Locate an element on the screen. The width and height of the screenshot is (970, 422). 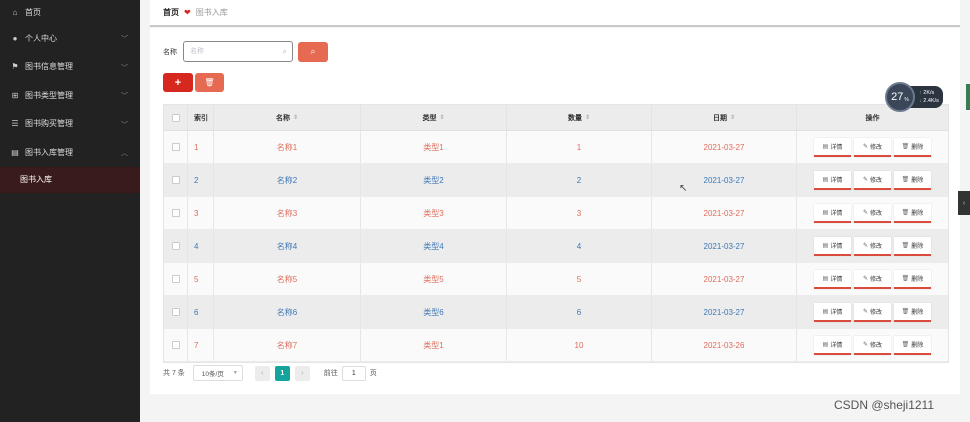
table-row: 5 名称5 类型5 5 2021-03-27 ▤ 详情 ✎ 修改 🗑 删除 is located at coordinates (556, 279).